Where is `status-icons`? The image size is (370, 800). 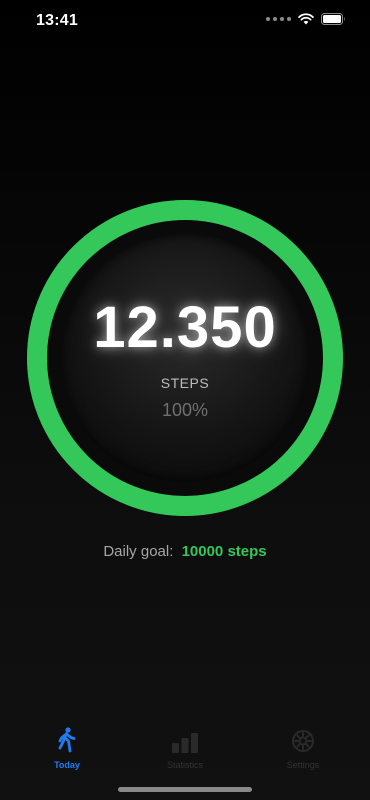 status-icons is located at coordinates (306, 19).